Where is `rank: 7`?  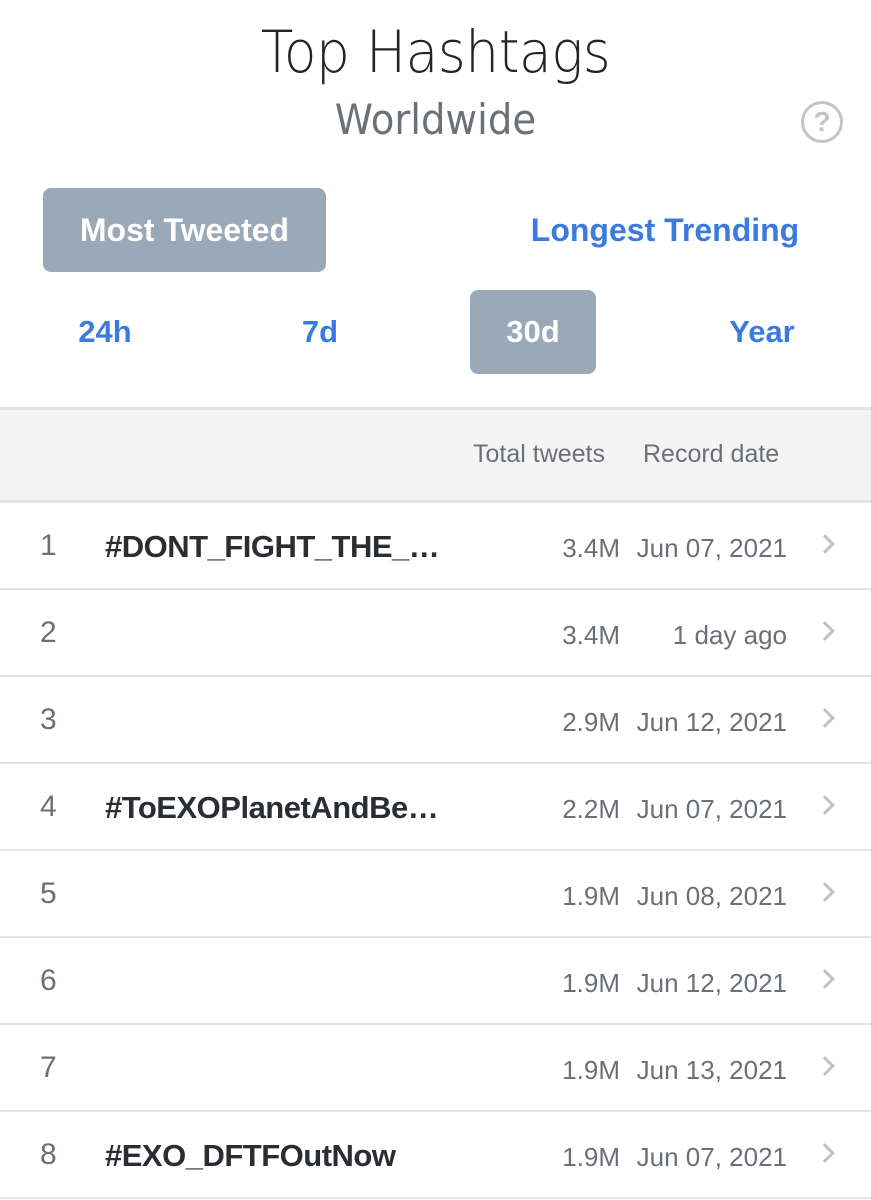 rank: 7 is located at coordinates (48, 1067).